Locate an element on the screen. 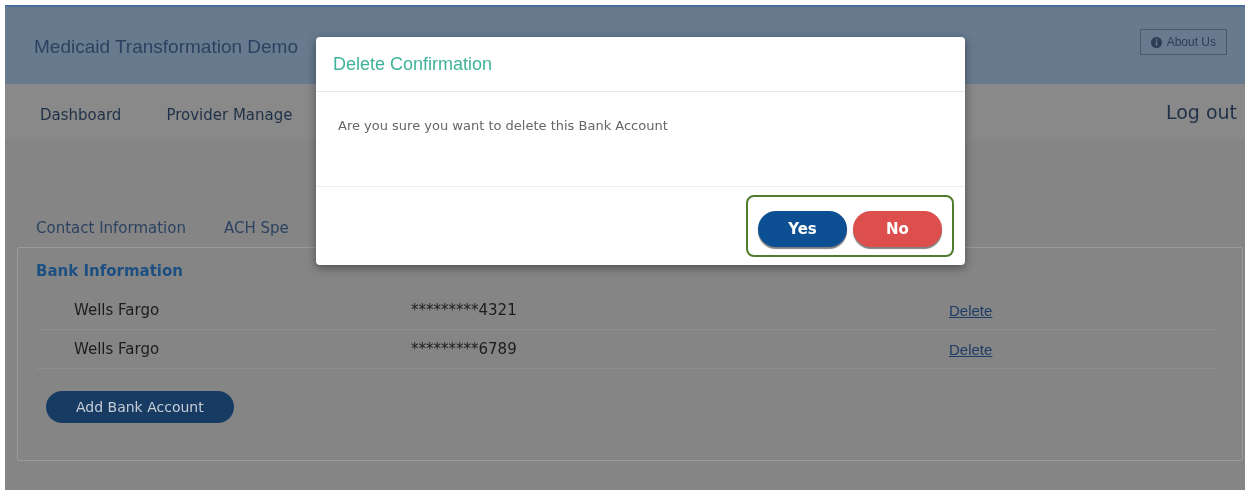 Image resolution: width=1252 pixels, height=493 pixels. yes-button: Yes is located at coordinates (802, 229).